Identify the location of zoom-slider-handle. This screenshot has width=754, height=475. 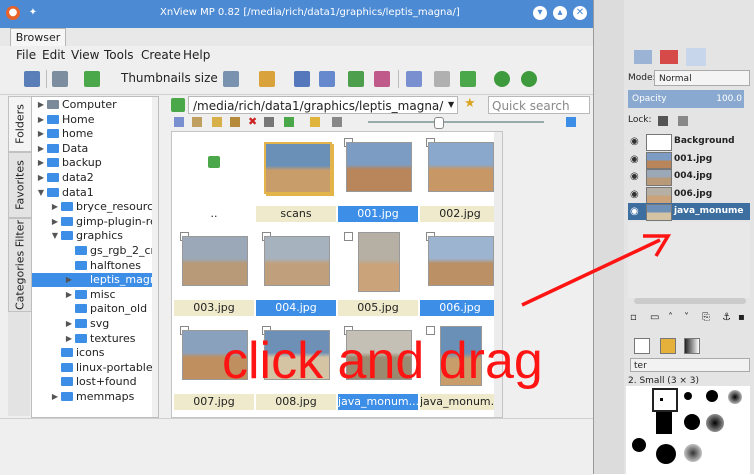
(439, 123).